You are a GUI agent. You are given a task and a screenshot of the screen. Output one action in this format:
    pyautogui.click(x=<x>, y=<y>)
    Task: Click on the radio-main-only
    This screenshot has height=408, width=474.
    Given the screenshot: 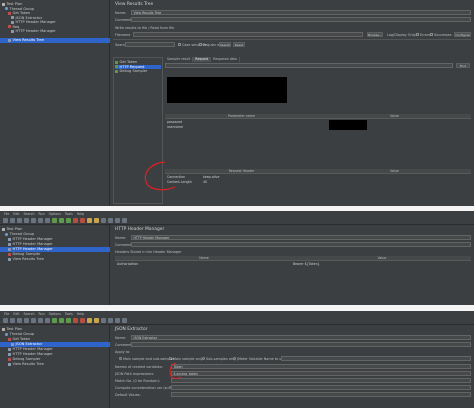 What is the action you would take?
    pyautogui.click(x=170, y=358)
    